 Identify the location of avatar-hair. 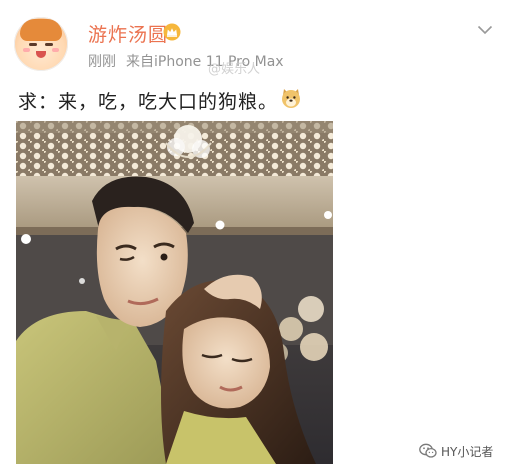
(41, 30).